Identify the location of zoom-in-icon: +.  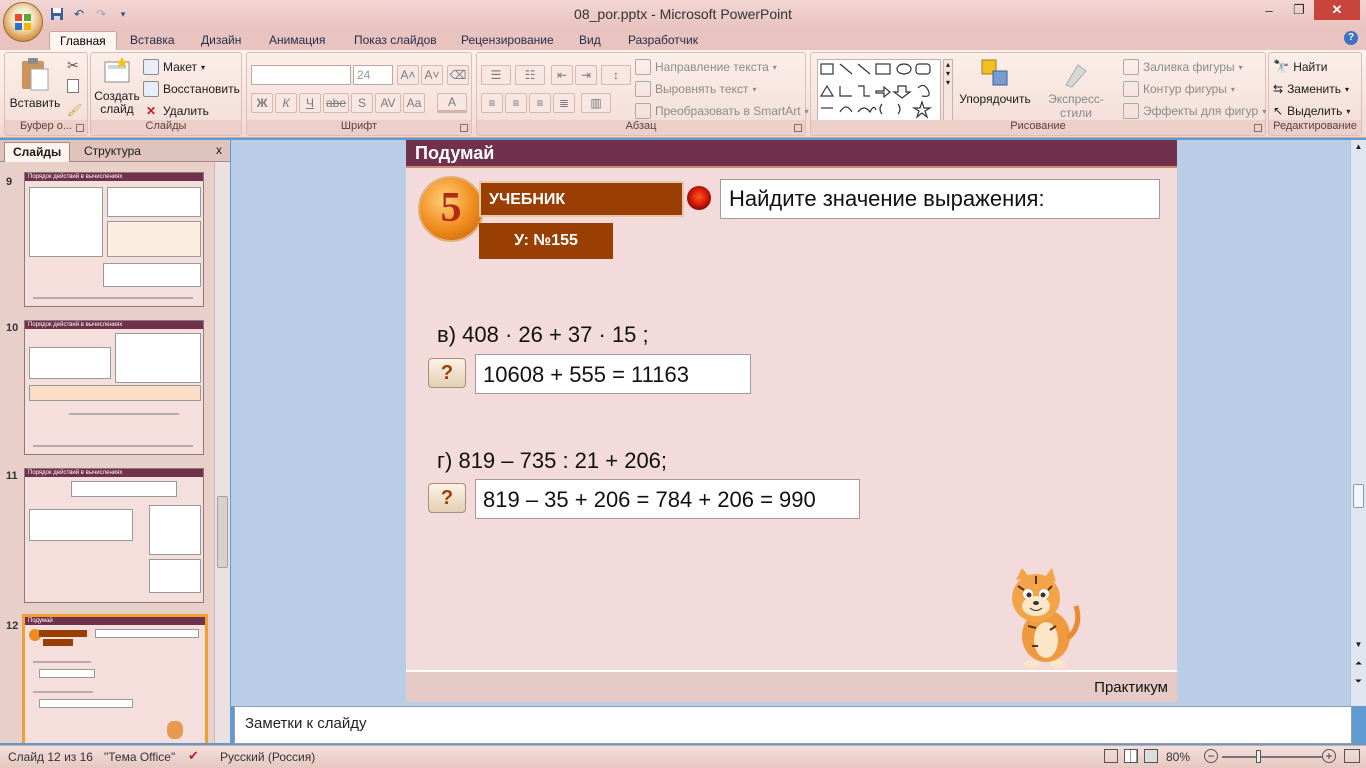
(1329, 756).